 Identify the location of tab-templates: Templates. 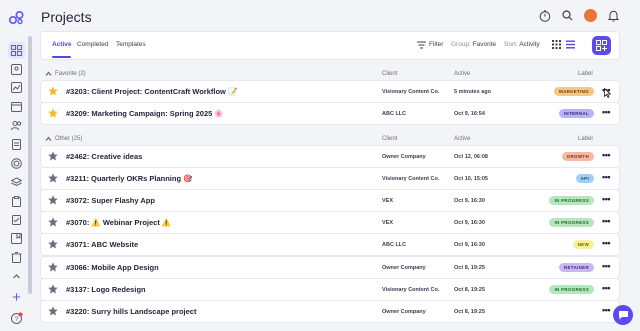
(131, 44).